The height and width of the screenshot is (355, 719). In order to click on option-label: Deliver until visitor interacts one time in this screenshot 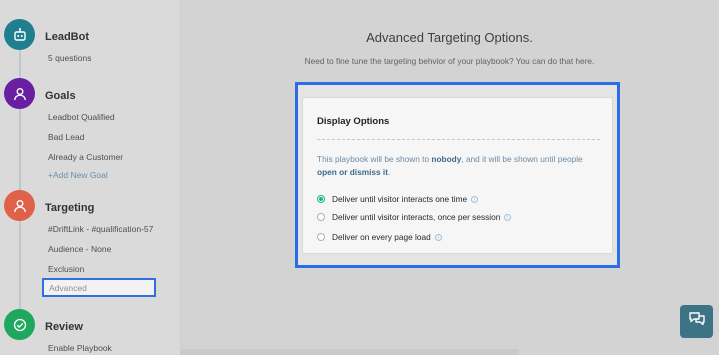, I will do `click(400, 199)`.